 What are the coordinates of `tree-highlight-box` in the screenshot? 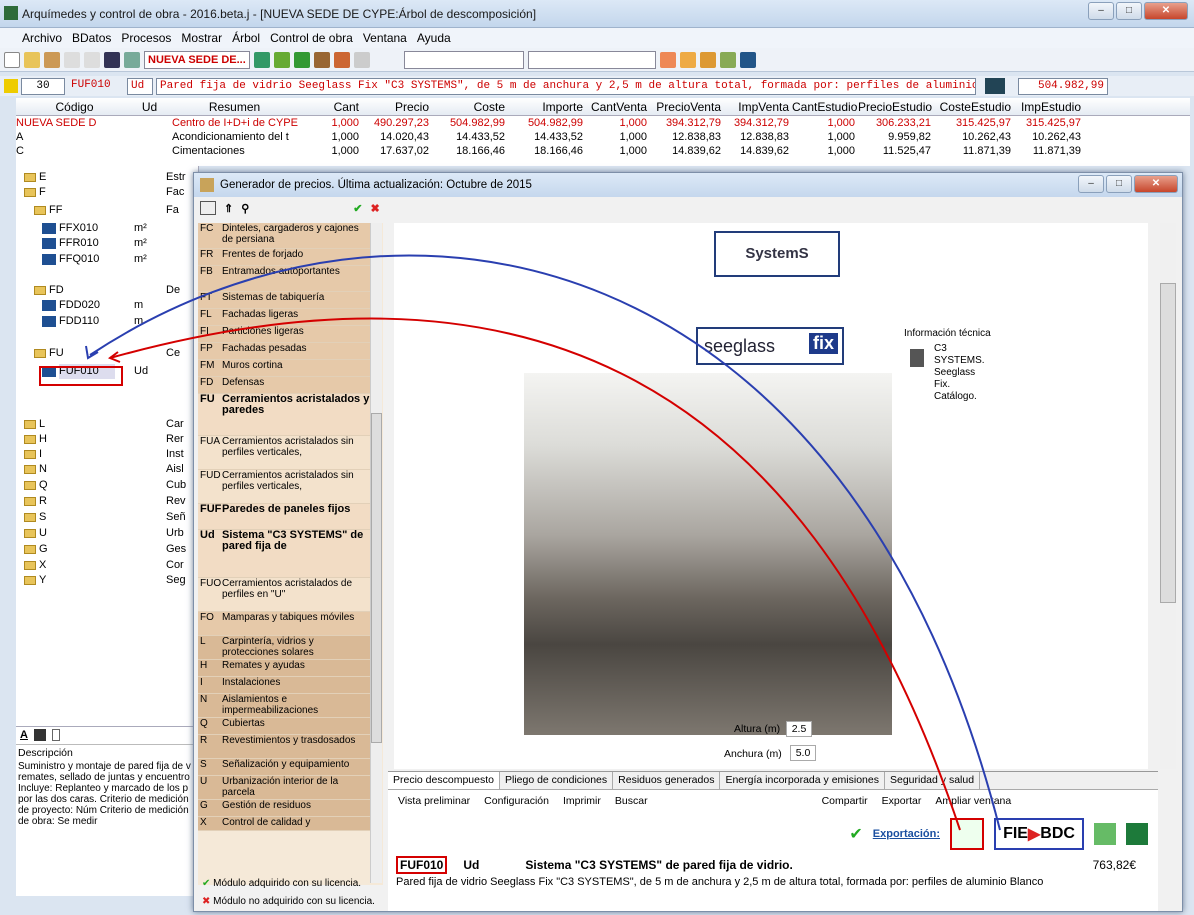 It's located at (81, 376).